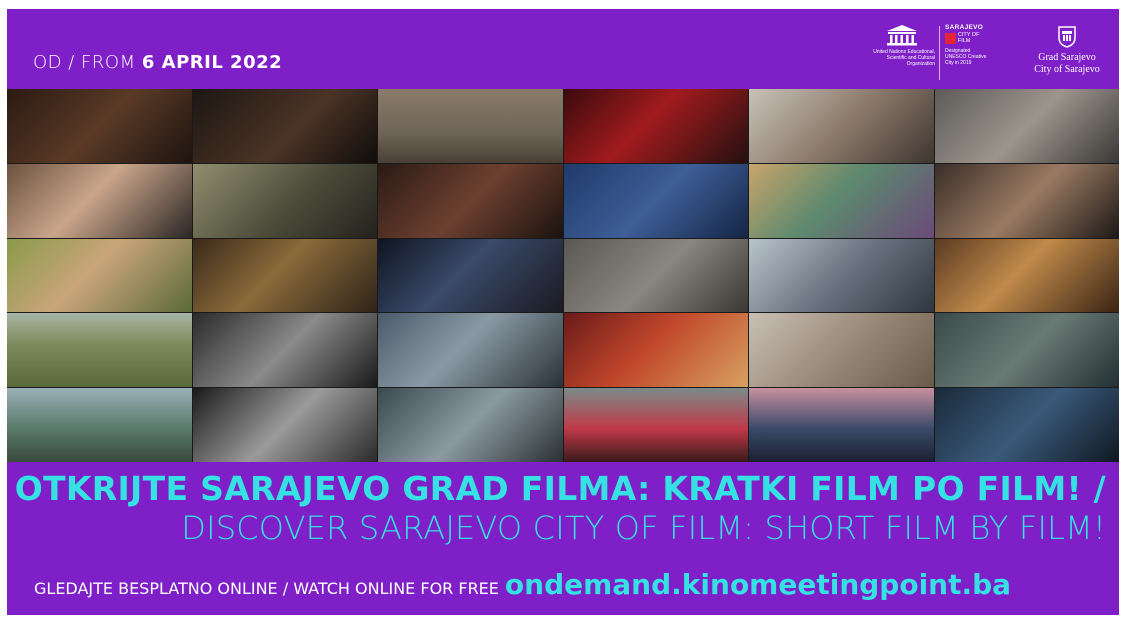 This screenshot has height=624, width=1126. Describe the element at coordinates (902, 35) in the screenshot. I see `temple-icon` at that location.